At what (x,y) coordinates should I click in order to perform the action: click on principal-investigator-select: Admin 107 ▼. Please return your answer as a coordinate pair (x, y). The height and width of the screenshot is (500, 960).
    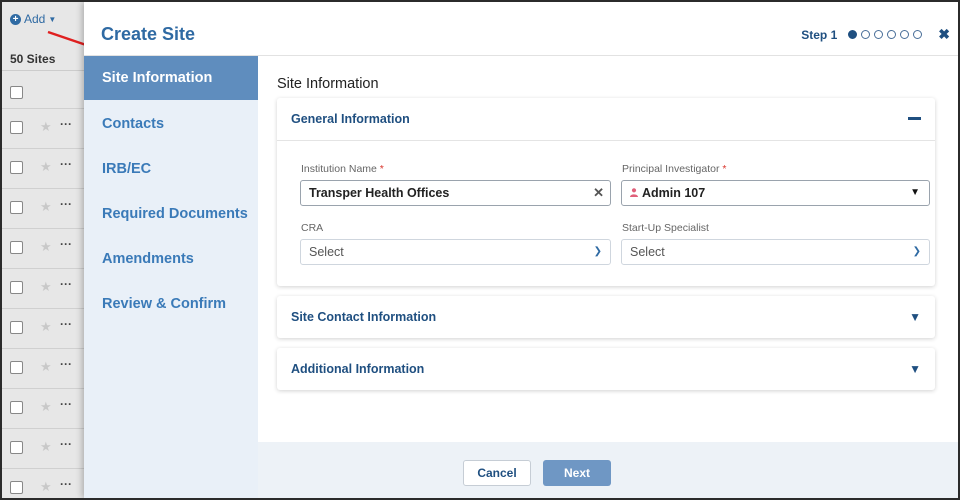
    Looking at the image, I should click on (775, 193).